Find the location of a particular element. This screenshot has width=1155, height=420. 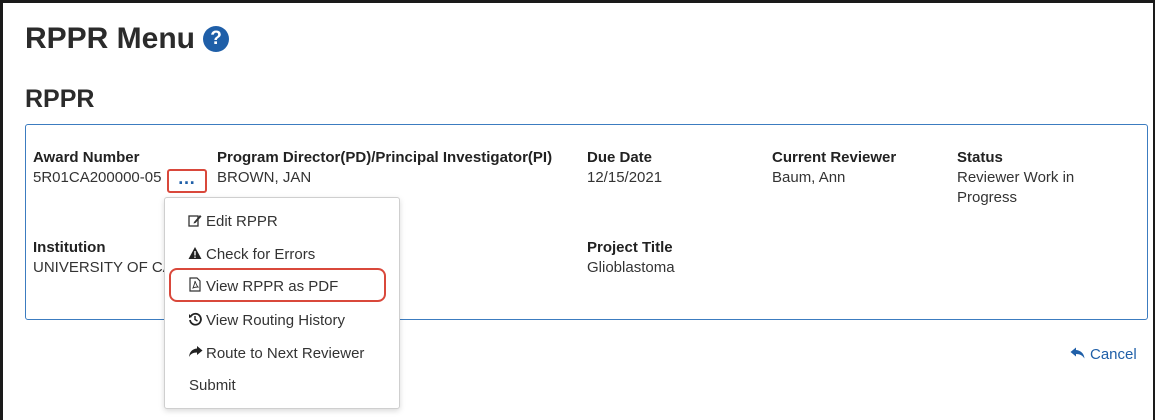

status-label: Status is located at coordinates (980, 157).